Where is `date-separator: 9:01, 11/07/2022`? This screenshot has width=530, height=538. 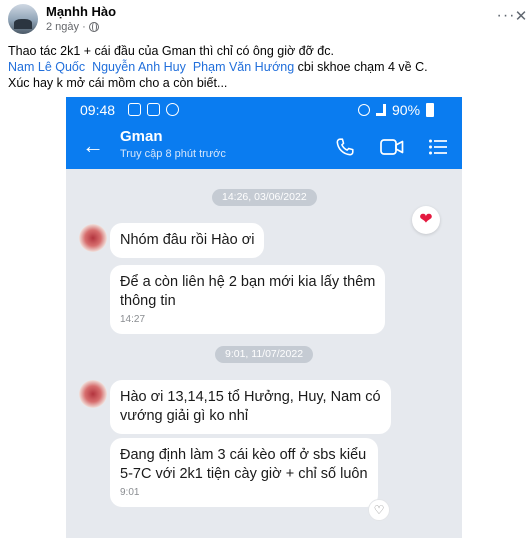
date-separator: 9:01, 11/07/2022 is located at coordinates (264, 354).